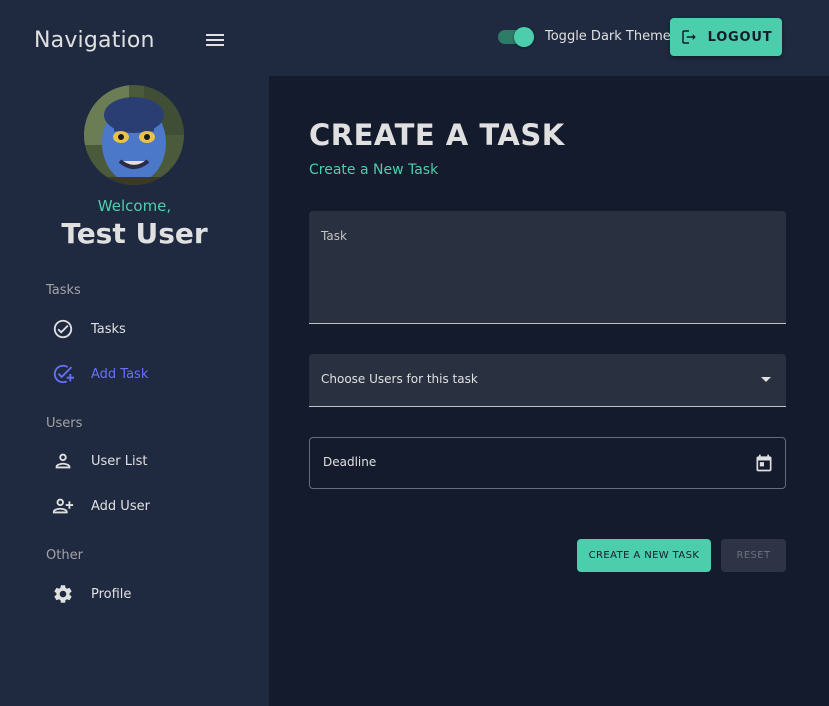  Describe the element at coordinates (414, 38) in the screenshot. I see `top-bar: Navigation Toggle Dark Theme LOGOUT` at that location.